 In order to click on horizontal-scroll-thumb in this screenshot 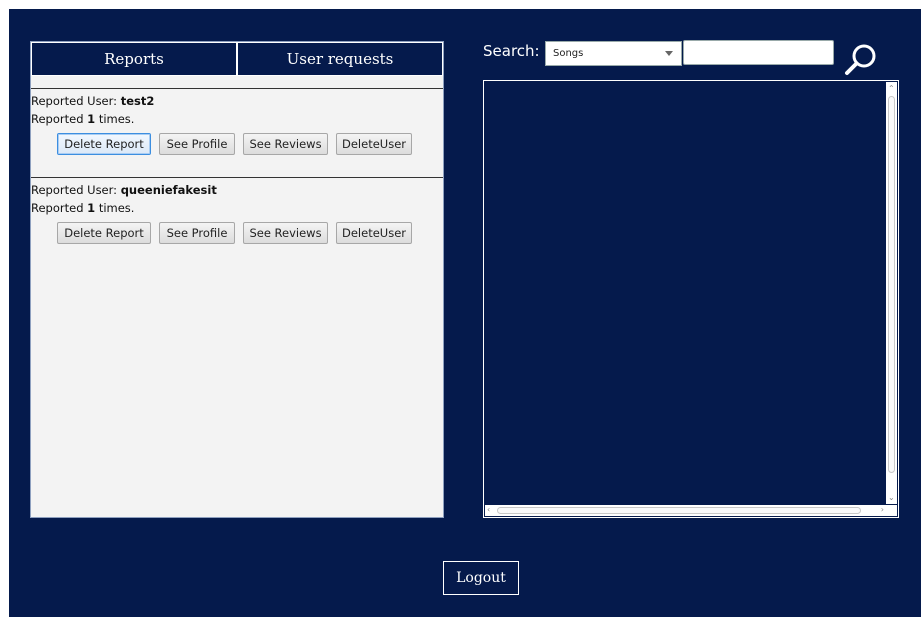, I will do `click(679, 510)`.